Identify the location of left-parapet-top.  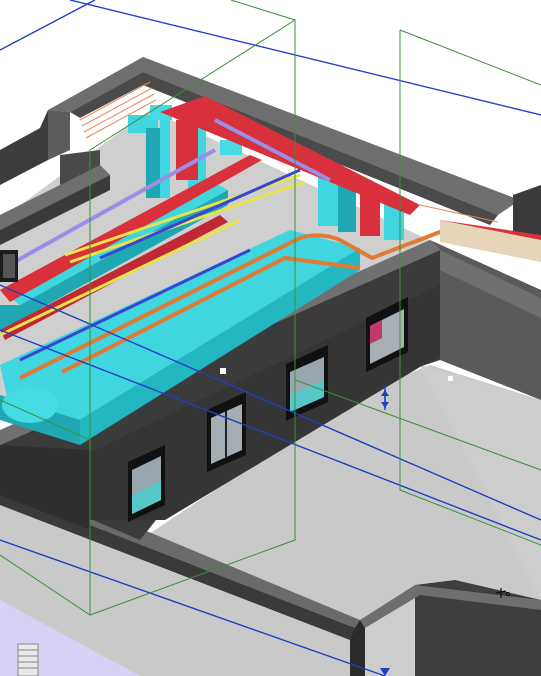
(59, 135).